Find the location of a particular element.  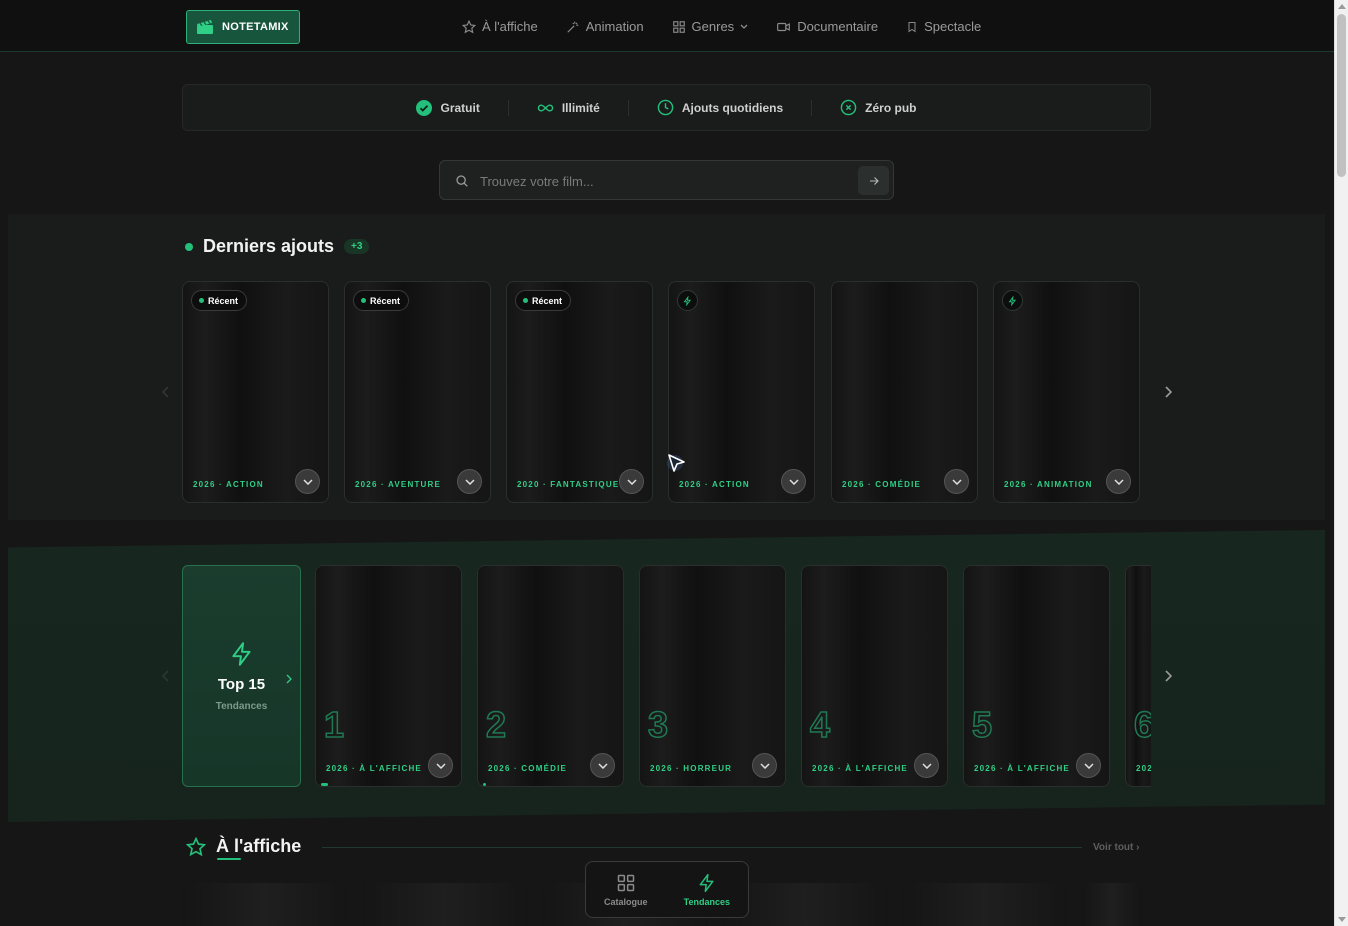

feature-label: Zéro pub is located at coordinates (891, 107).